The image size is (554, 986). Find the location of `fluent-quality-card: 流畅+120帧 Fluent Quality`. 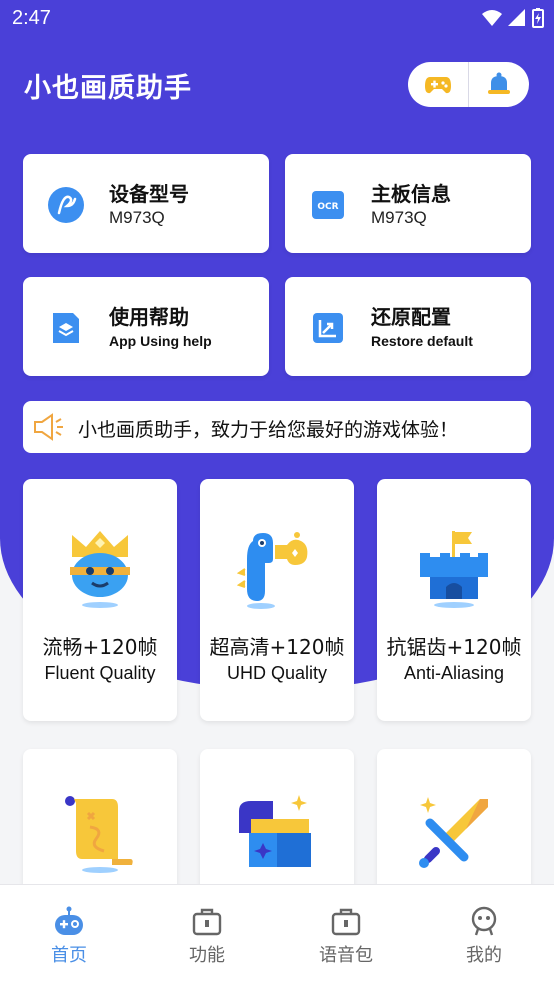

fluent-quality-card: 流畅+120帧 Fluent Quality is located at coordinates (100, 600).